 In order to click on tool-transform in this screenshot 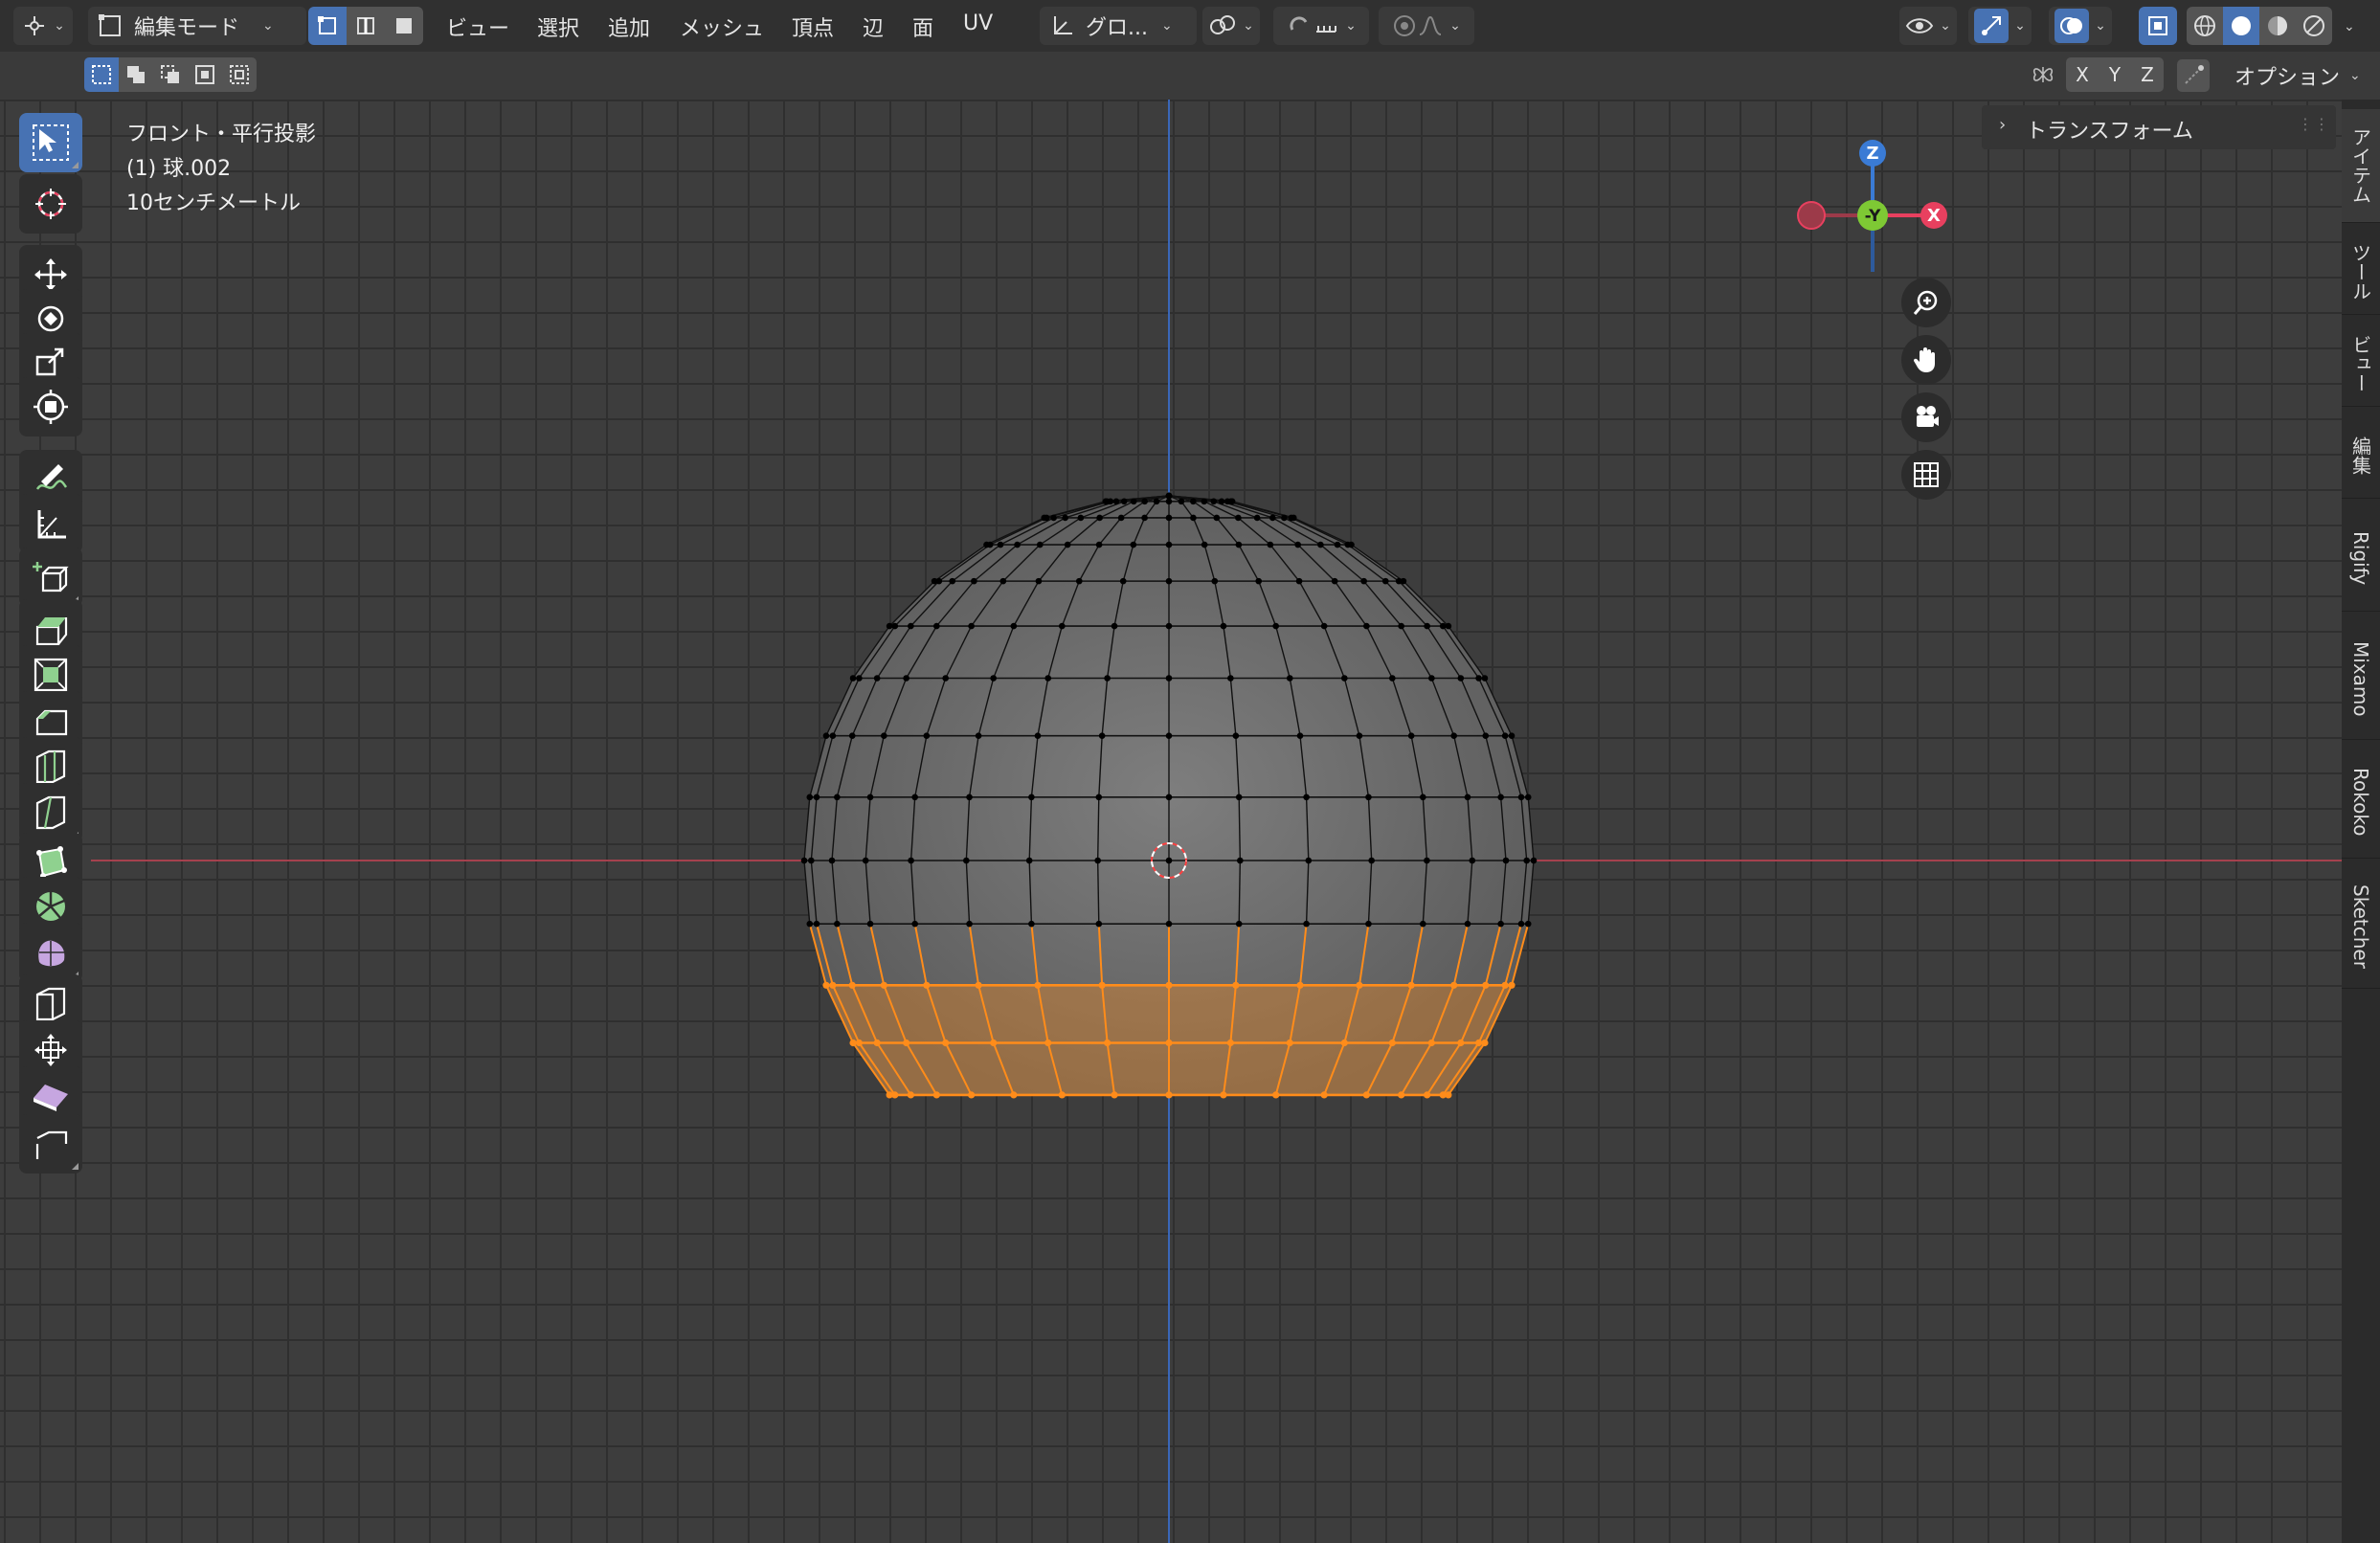, I will do `click(51, 406)`.